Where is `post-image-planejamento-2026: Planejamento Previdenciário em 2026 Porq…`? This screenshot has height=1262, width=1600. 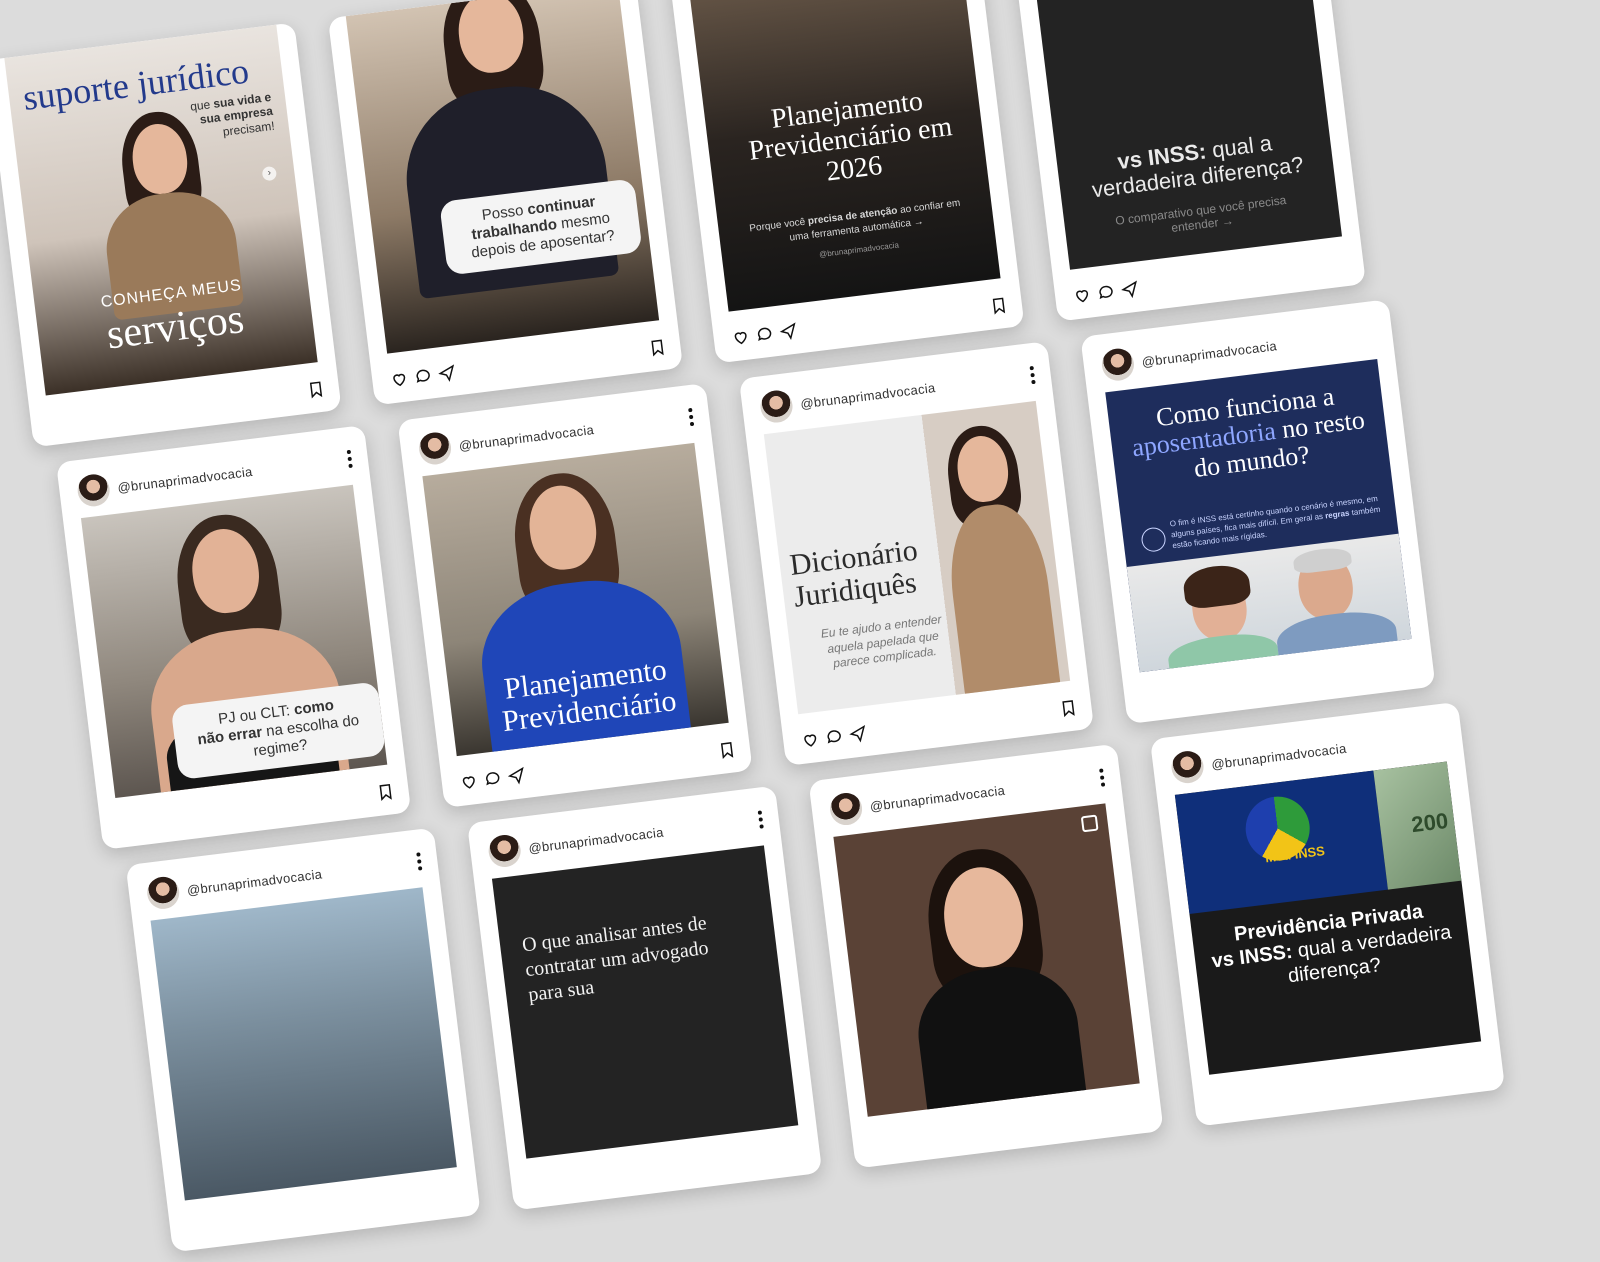
post-image-planejamento-2026: Planejamento Previdenciário em 2026 Porq… is located at coordinates (844, 156).